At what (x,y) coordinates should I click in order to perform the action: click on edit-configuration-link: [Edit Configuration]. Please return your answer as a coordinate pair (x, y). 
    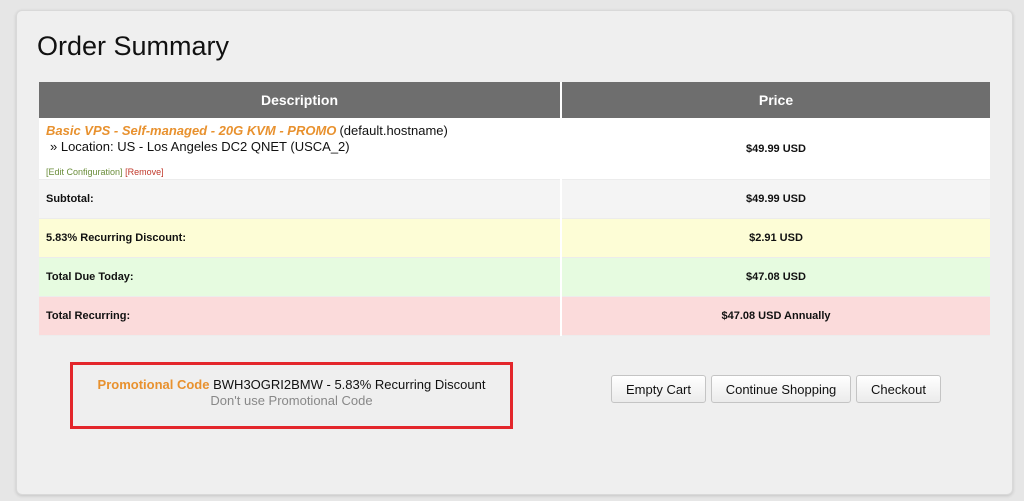
    Looking at the image, I should click on (84, 172).